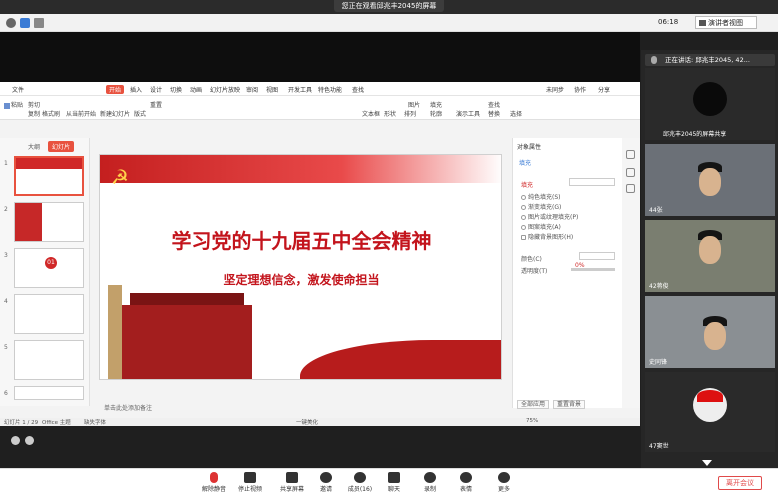  What do you see at coordinates (494, 104) in the screenshot?
I see `find-button: 查找` at bounding box center [494, 104].